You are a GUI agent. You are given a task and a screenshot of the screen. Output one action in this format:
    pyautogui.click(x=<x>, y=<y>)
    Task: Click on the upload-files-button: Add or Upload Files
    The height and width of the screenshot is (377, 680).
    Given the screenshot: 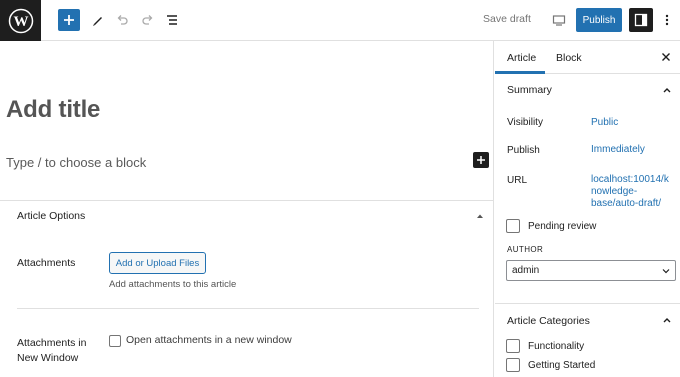 What is the action you would take?
    pyautogui.click(x=157, y=263)
    